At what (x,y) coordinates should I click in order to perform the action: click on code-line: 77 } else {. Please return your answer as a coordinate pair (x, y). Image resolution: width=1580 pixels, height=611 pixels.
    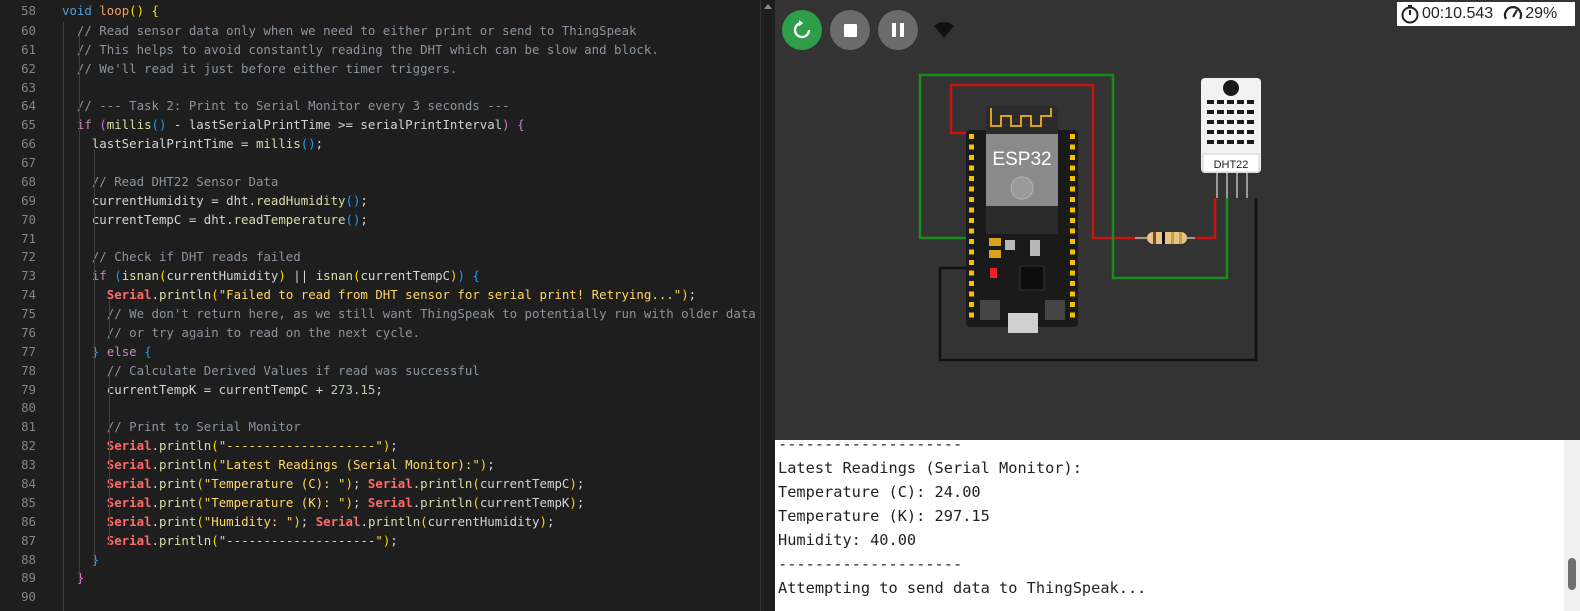
    Looking at the image, I should click on (387, 351).